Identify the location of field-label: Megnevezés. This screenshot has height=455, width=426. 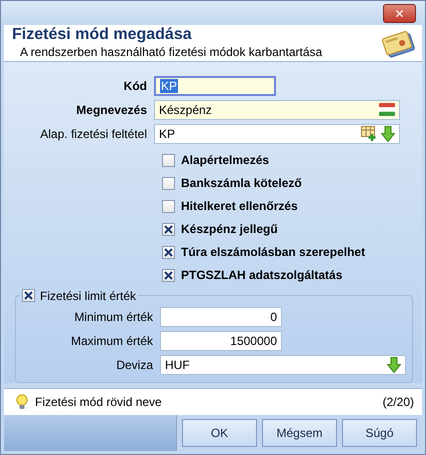
(111, 109).